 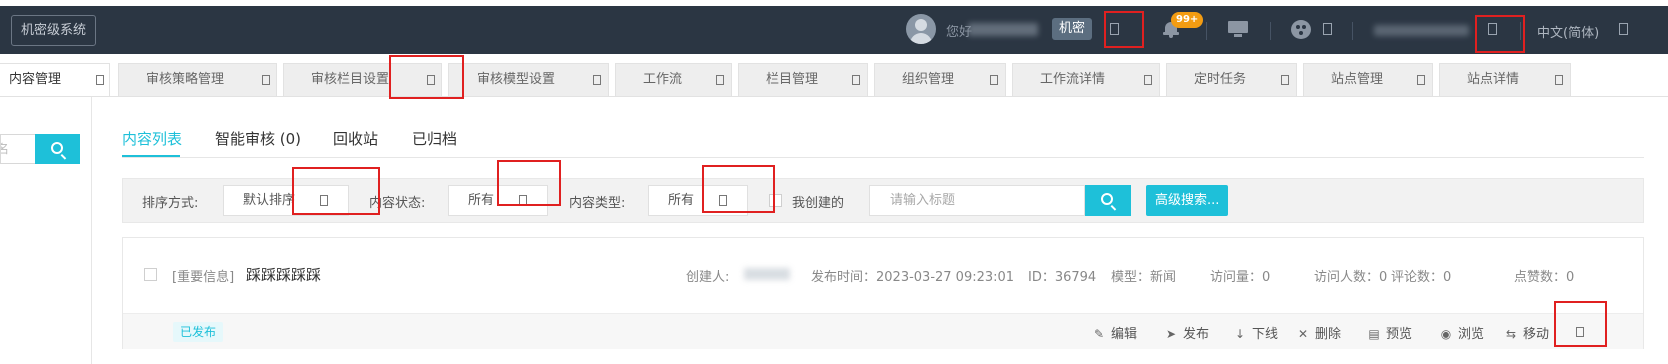 What do you see at coordinates (1493, 79) in the screenshot?
I see `tab-label: 站点详情` at bounding box center [1493, 79].